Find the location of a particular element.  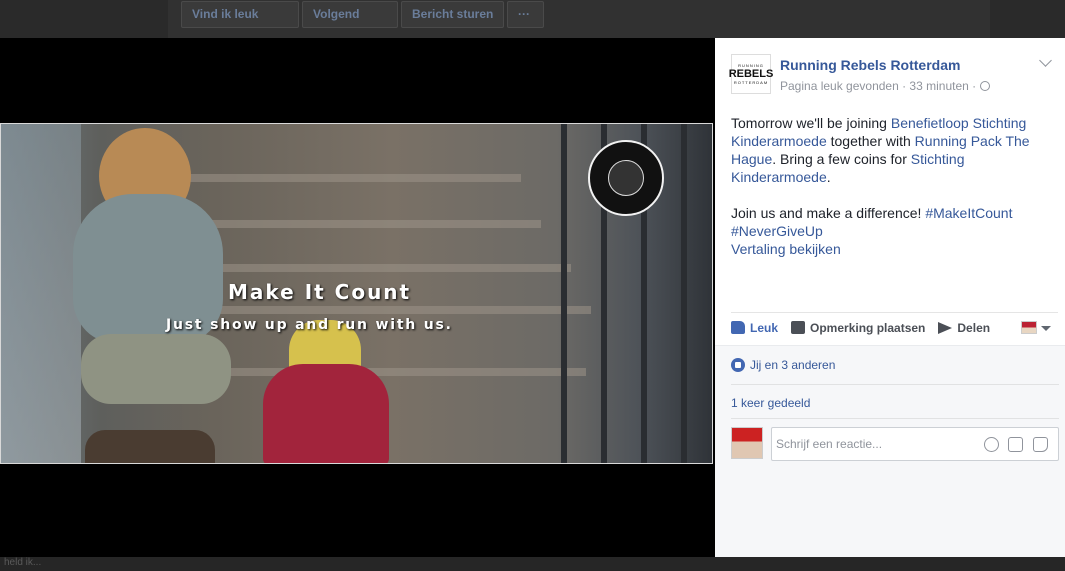

background-follow-button: Volgend is located at coordinates (350, 14).